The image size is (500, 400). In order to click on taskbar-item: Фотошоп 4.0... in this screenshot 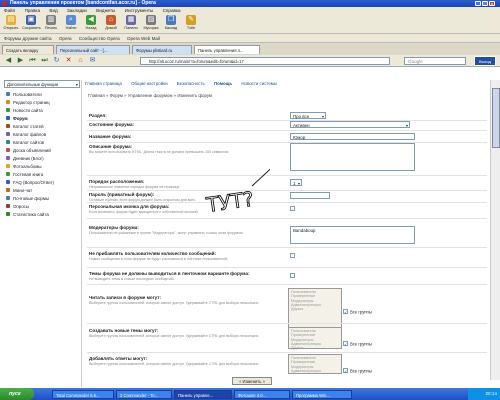, I will do `click(262, 394)`.